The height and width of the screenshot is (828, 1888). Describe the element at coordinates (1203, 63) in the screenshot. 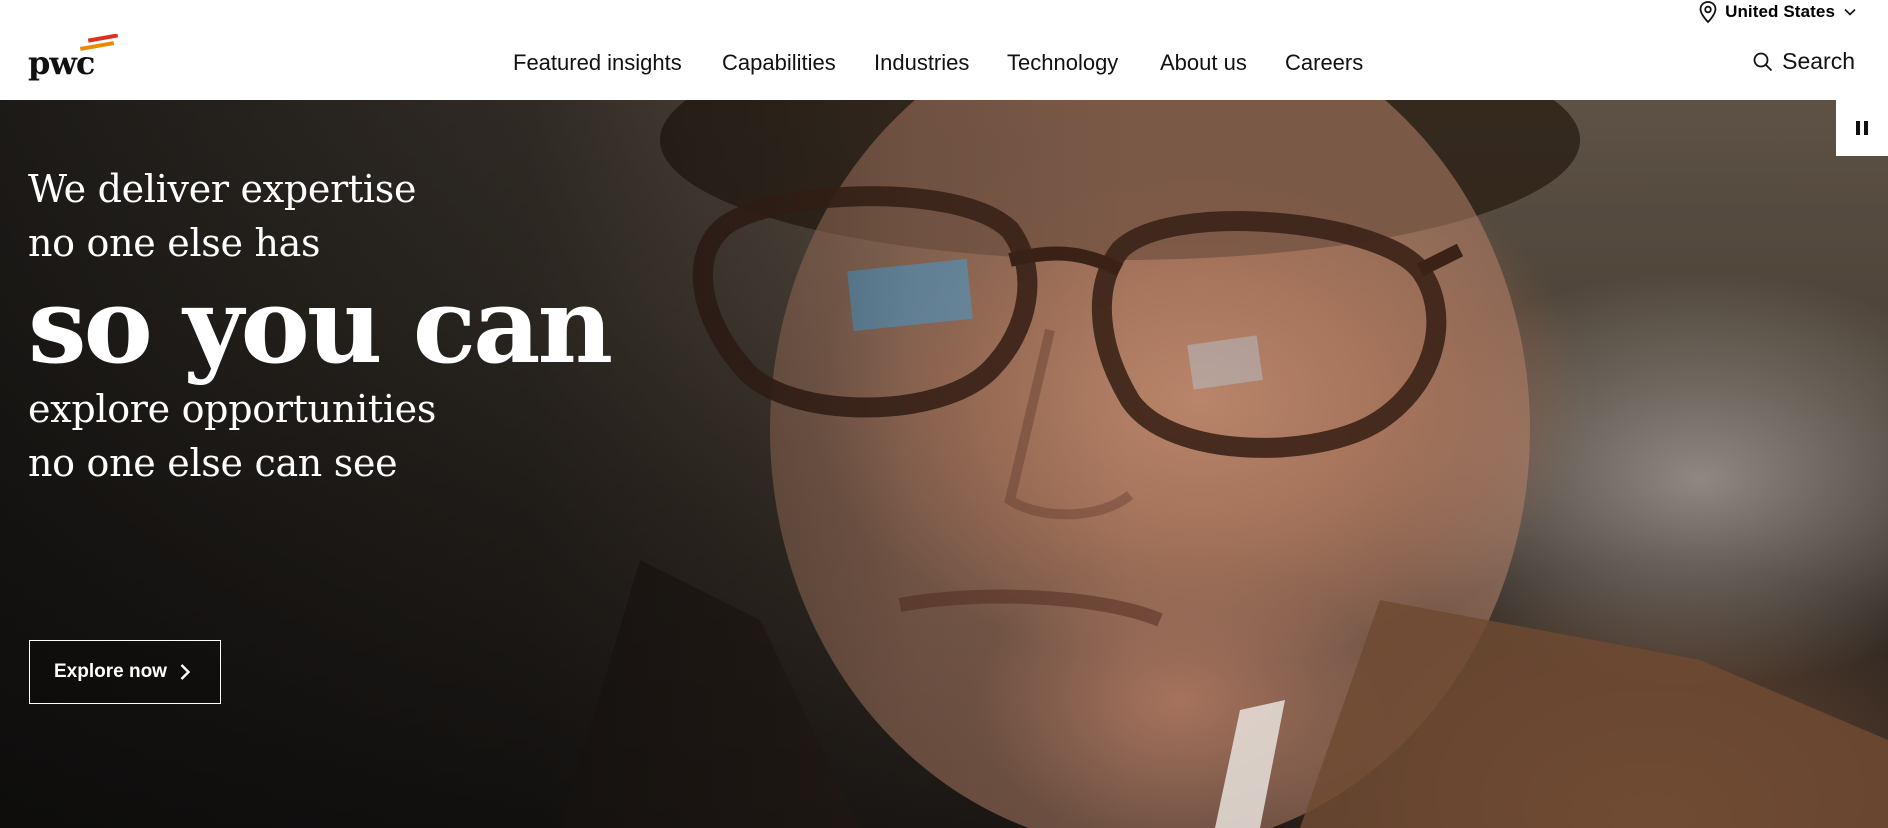

I see `nav-item-about-us: About us` at that location.